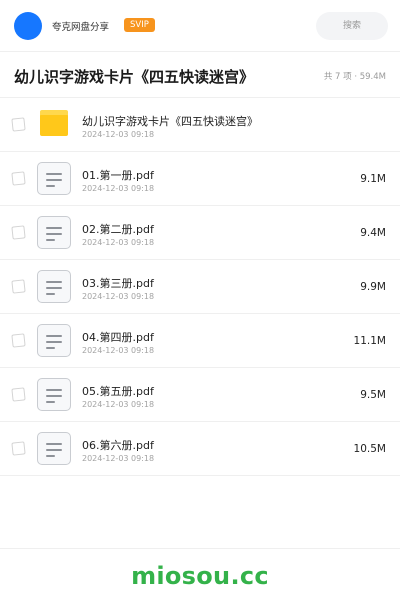 This screenshot has width=400, height=600. I want to click on item-size: 9.4M, so click(373, 233).